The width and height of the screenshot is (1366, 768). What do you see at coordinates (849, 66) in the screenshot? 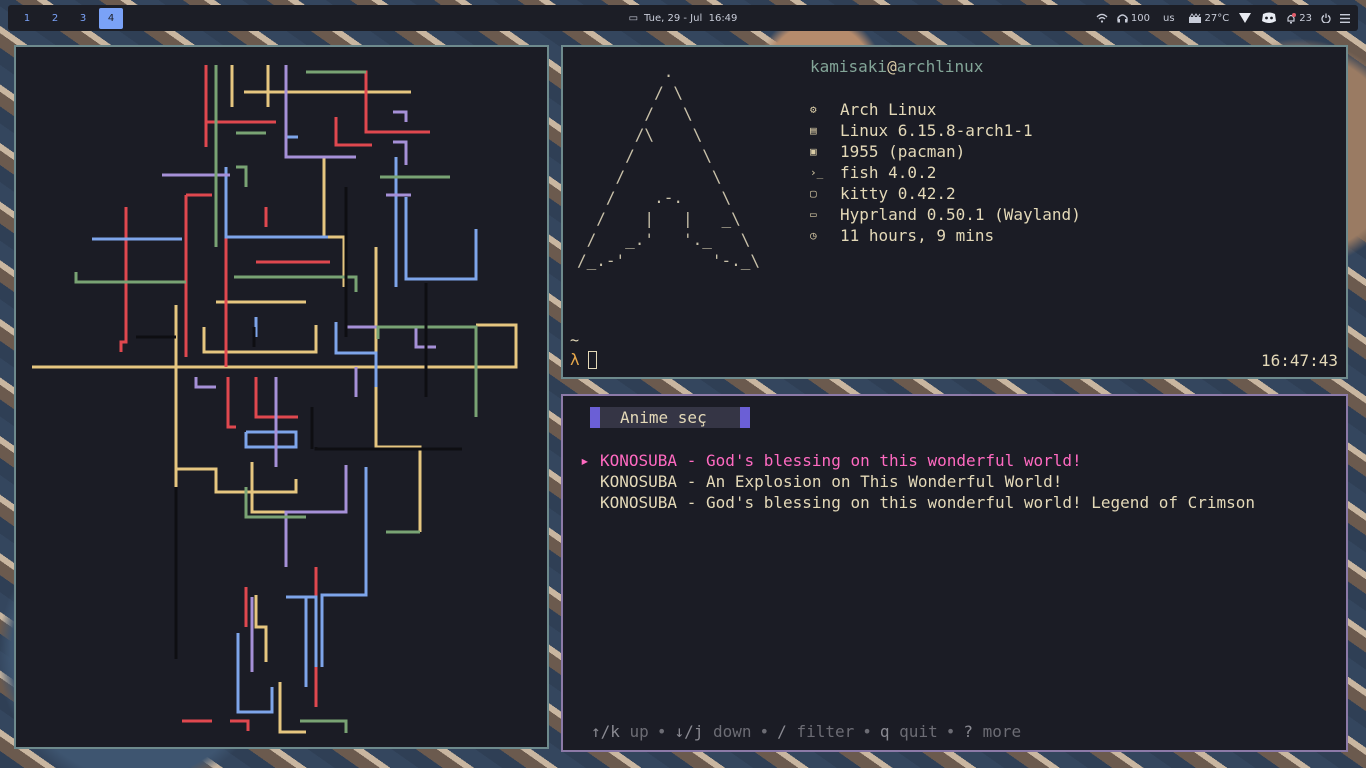
I see `username: kamisaki` at bounding box center [849, 66].